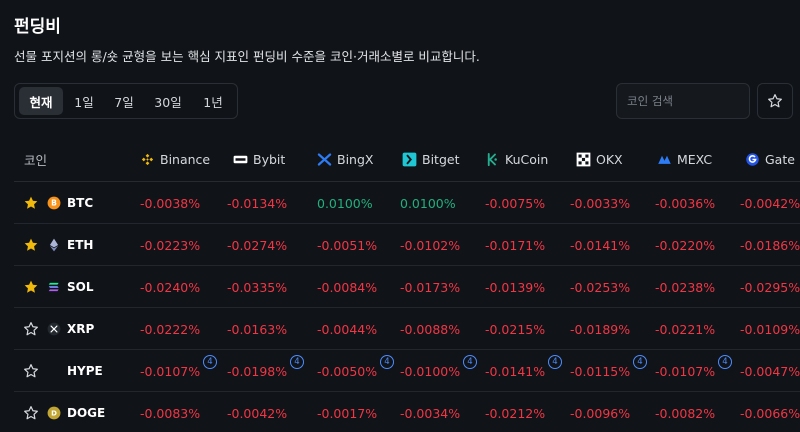 This screenshot has height=432, width=800. What do you see at coordinates (257, 287) in the screenshot?
I see `funding-rate-value: -0.0335%` at bounding box center [257, 287].